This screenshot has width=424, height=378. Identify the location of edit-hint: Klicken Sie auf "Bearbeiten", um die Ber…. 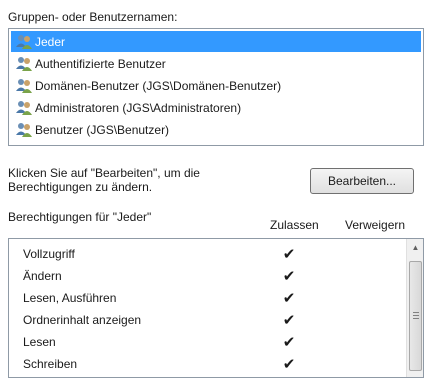
(104, 180).